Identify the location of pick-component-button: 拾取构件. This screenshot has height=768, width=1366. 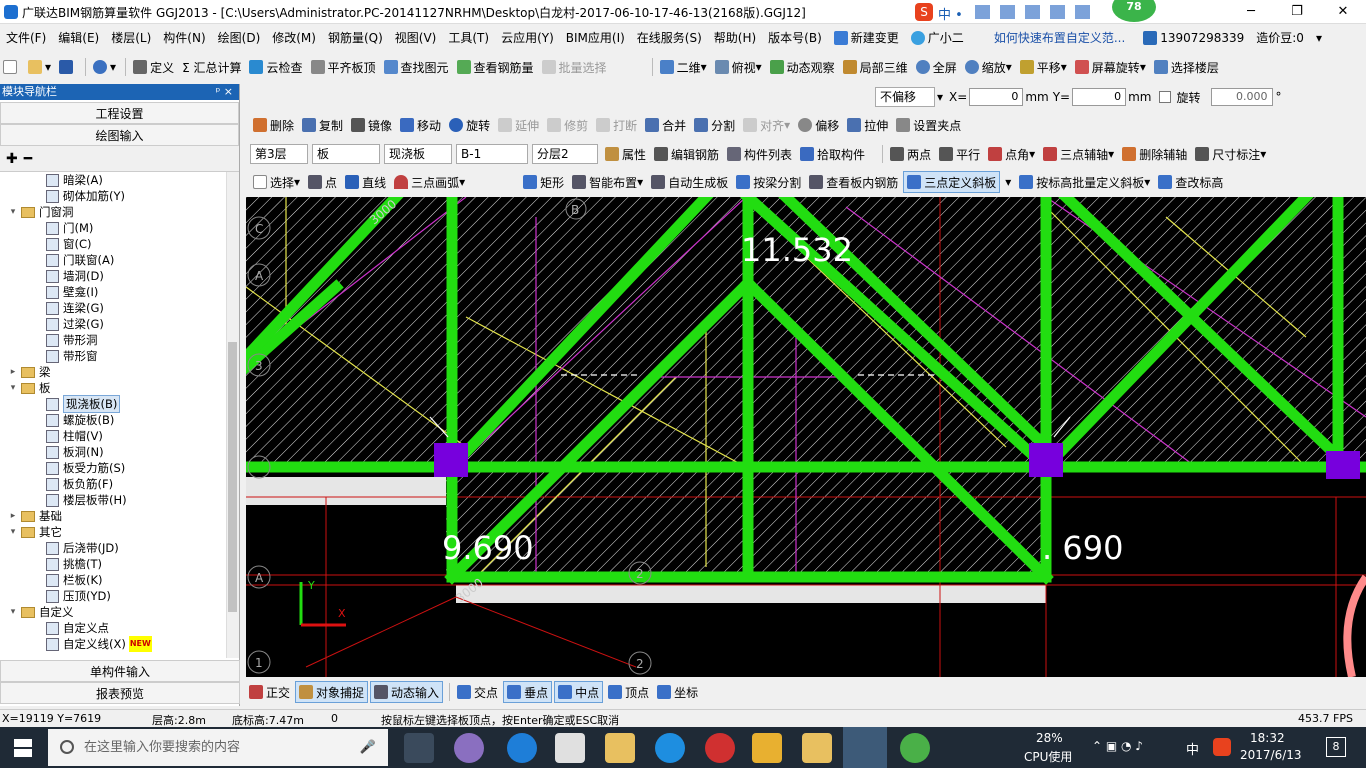
(832, 154).